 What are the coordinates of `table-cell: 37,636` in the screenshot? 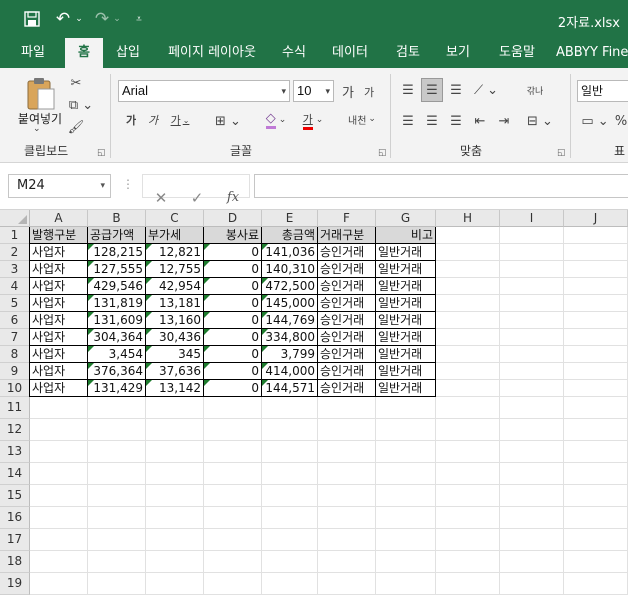 It's located at (175, 371).